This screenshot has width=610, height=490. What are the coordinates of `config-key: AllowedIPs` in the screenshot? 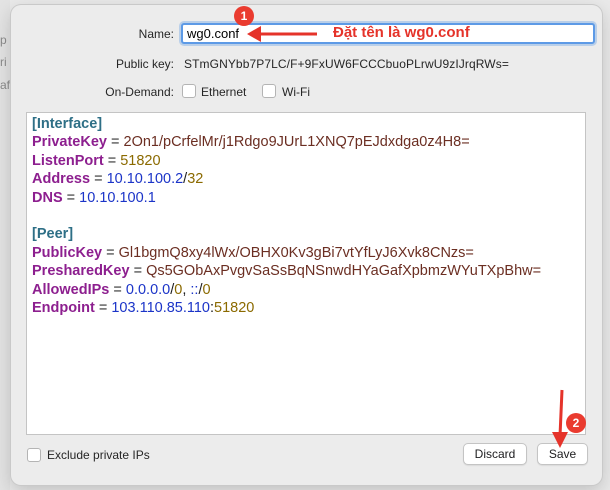 It's located at (71, 289).